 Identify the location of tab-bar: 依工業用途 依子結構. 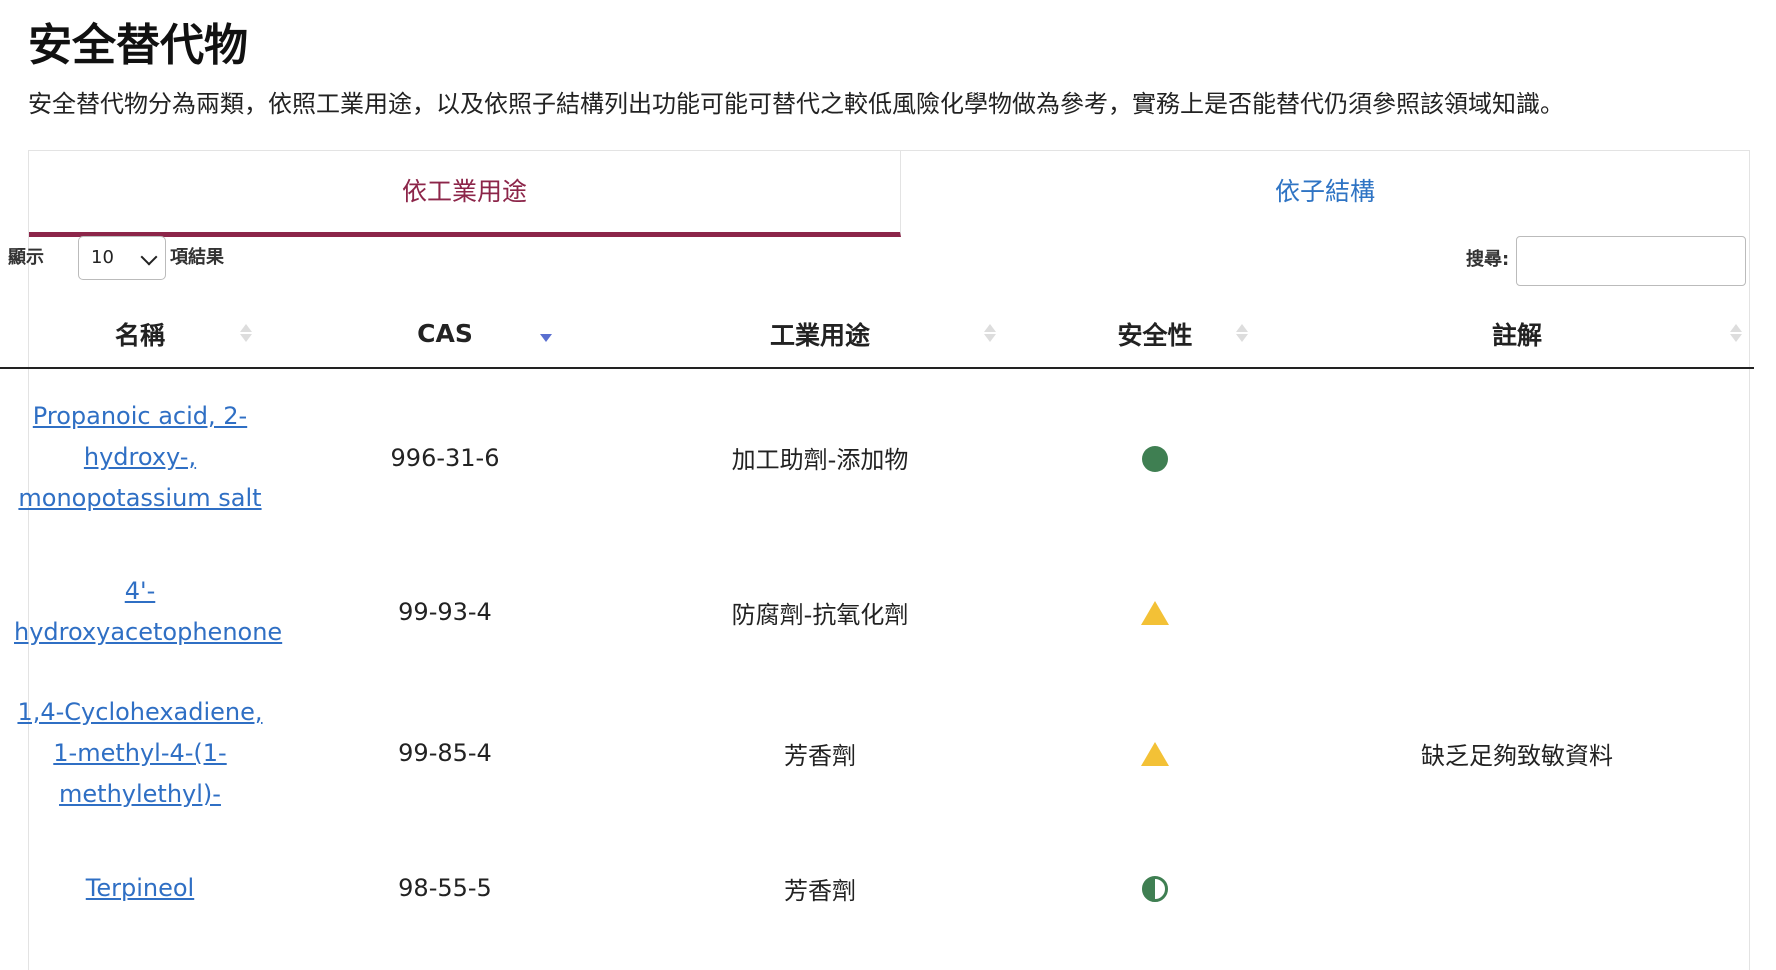
(889, 194).